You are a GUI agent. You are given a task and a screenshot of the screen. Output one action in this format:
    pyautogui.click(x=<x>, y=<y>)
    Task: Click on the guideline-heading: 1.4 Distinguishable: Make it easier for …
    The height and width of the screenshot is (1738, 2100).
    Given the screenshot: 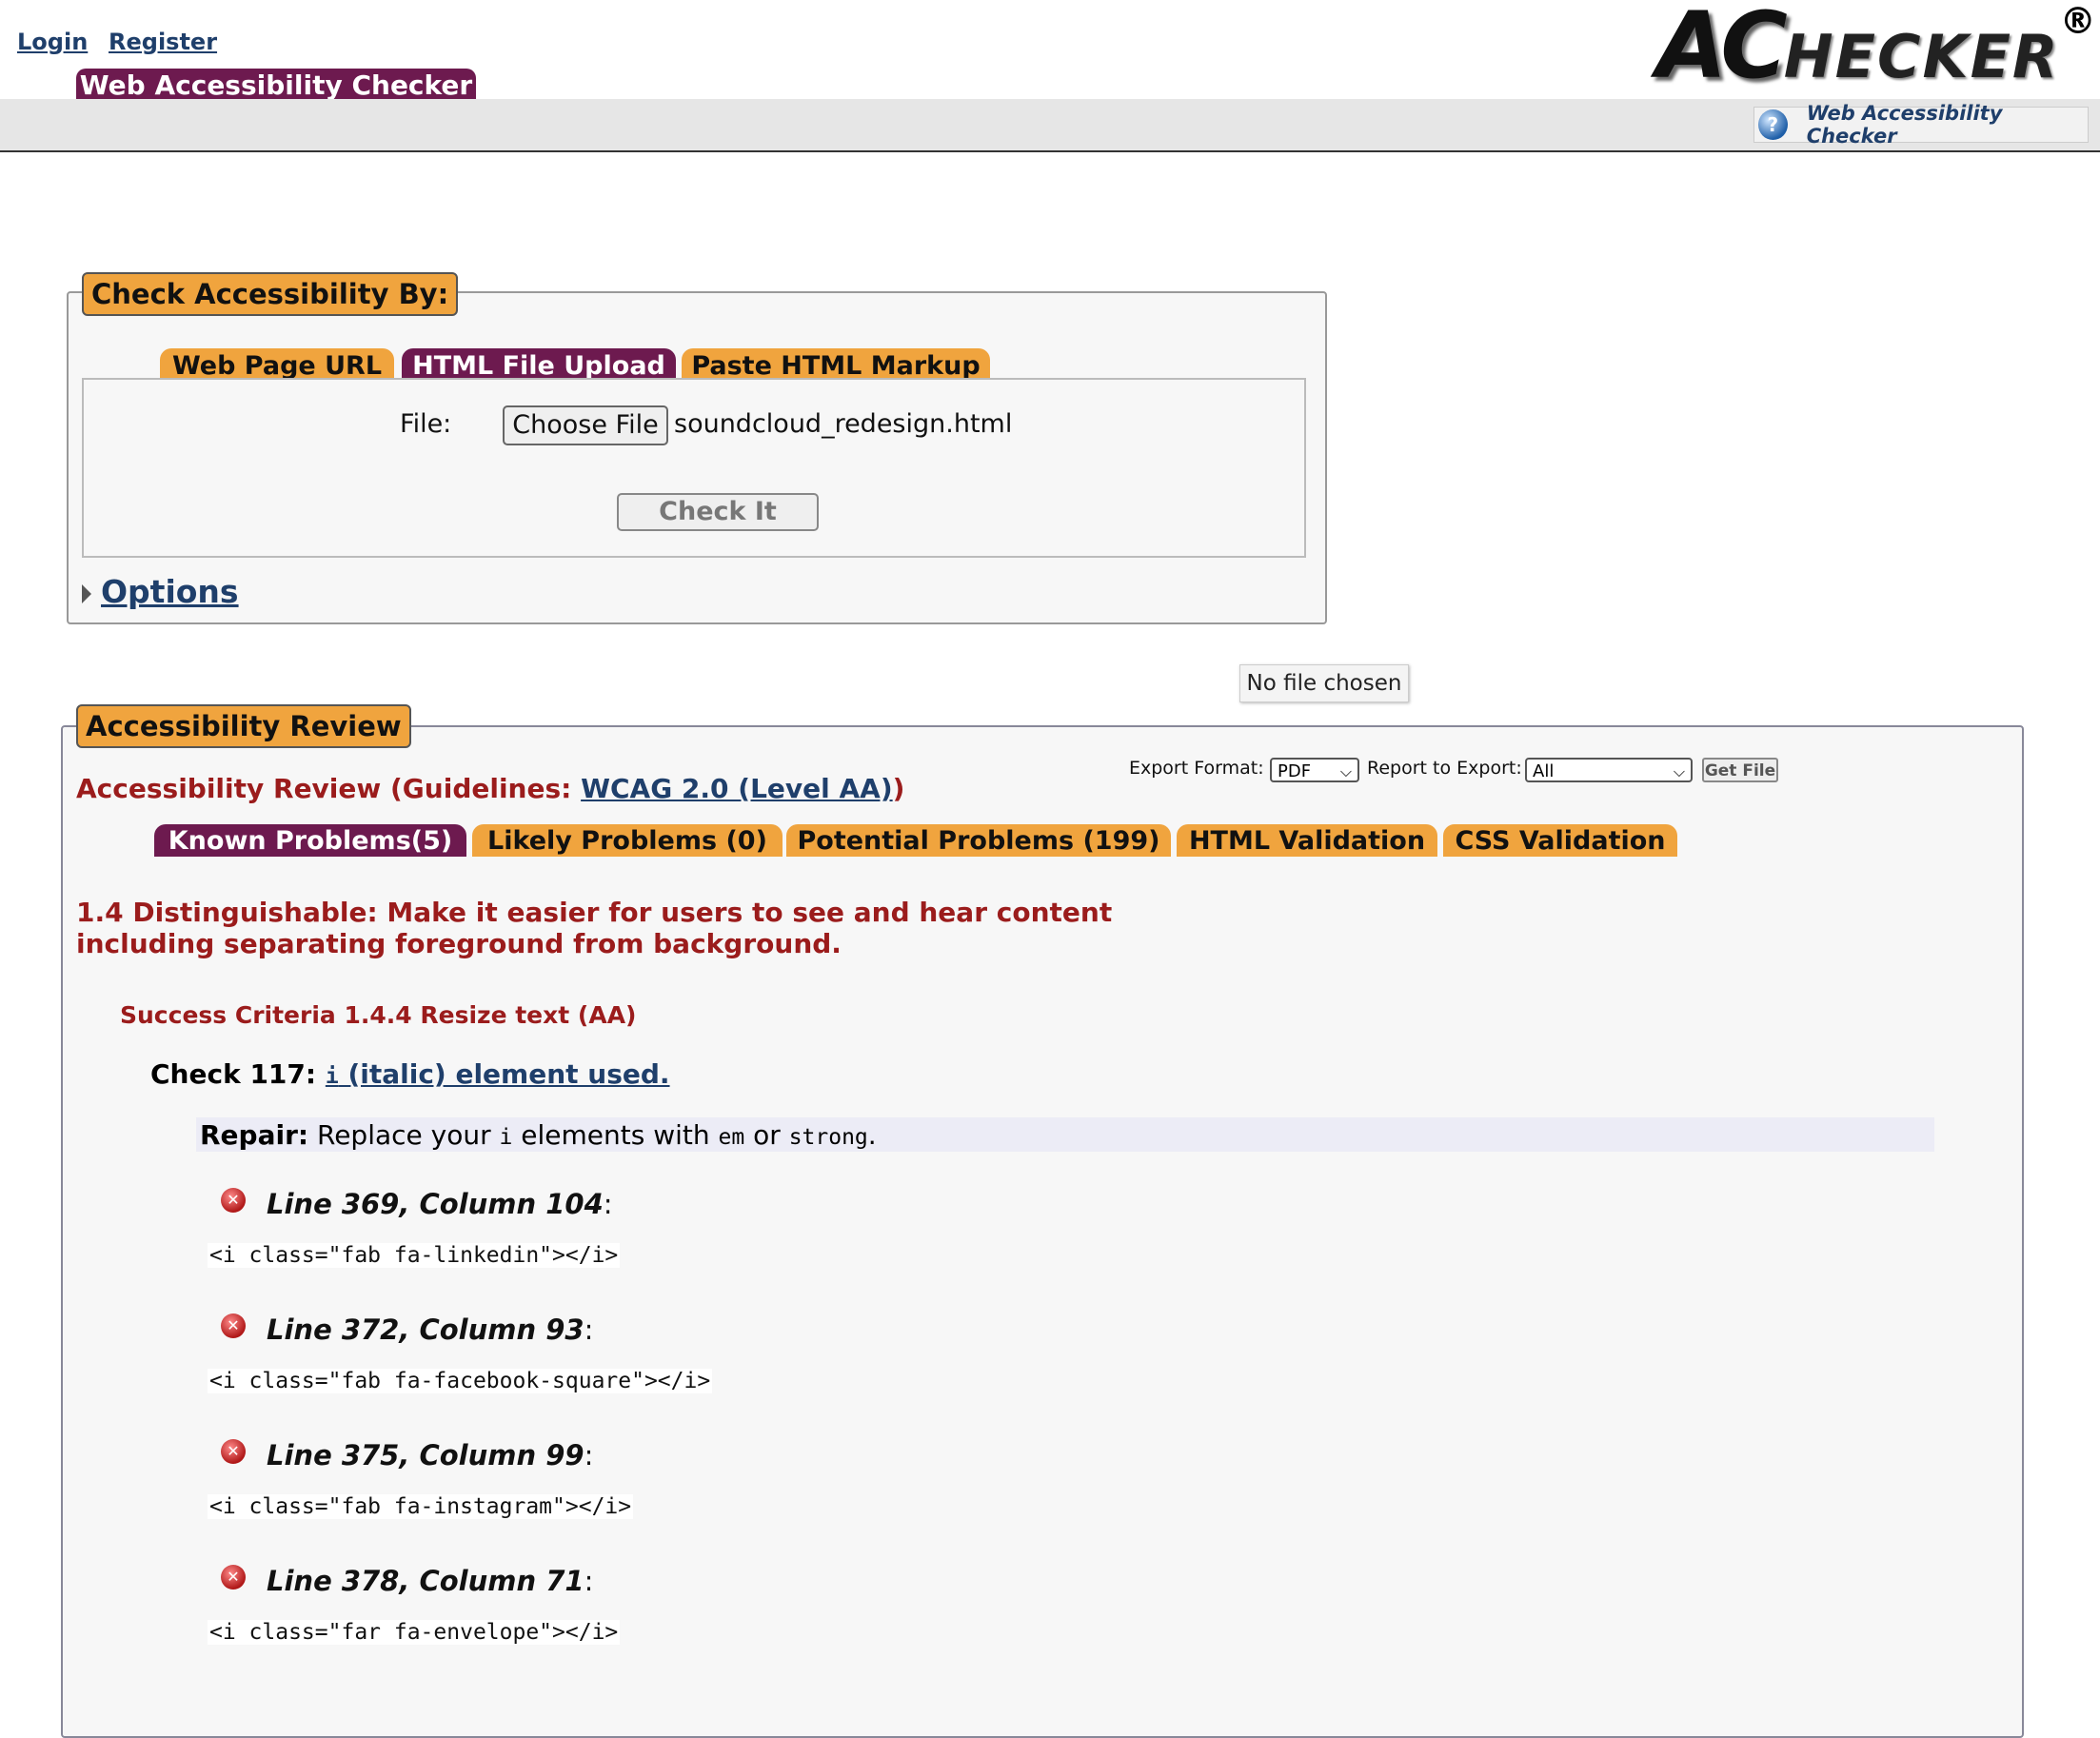 What is the action you would take?
    pyautogui.click(x=594, y=928)
    